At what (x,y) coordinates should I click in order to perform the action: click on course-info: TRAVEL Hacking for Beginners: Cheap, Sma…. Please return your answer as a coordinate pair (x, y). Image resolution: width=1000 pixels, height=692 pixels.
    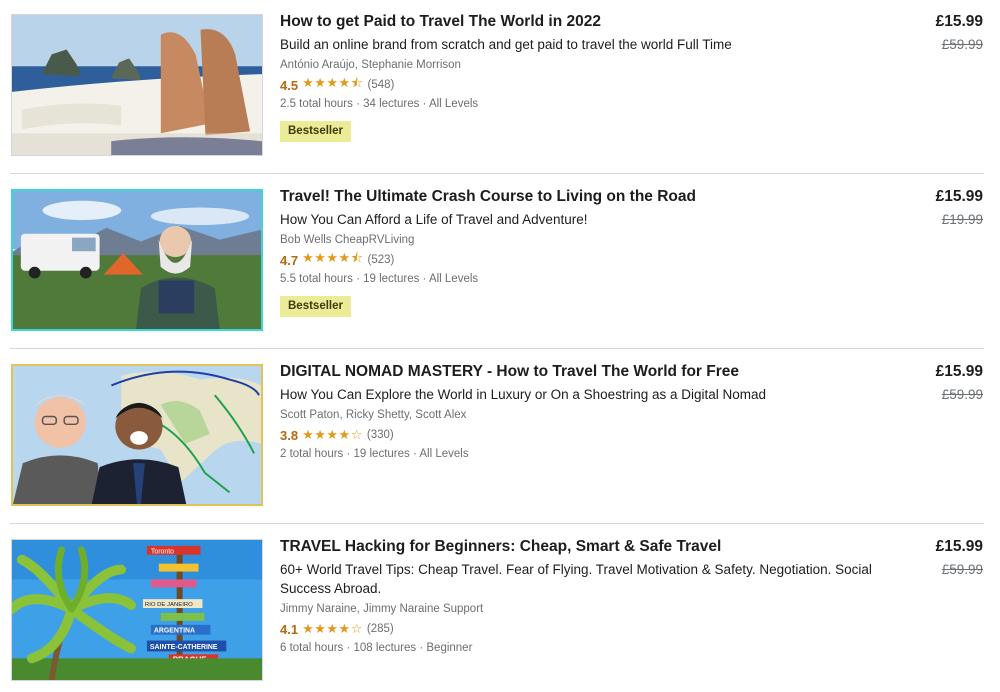
    Looking at the image, I should click on (590, 596).